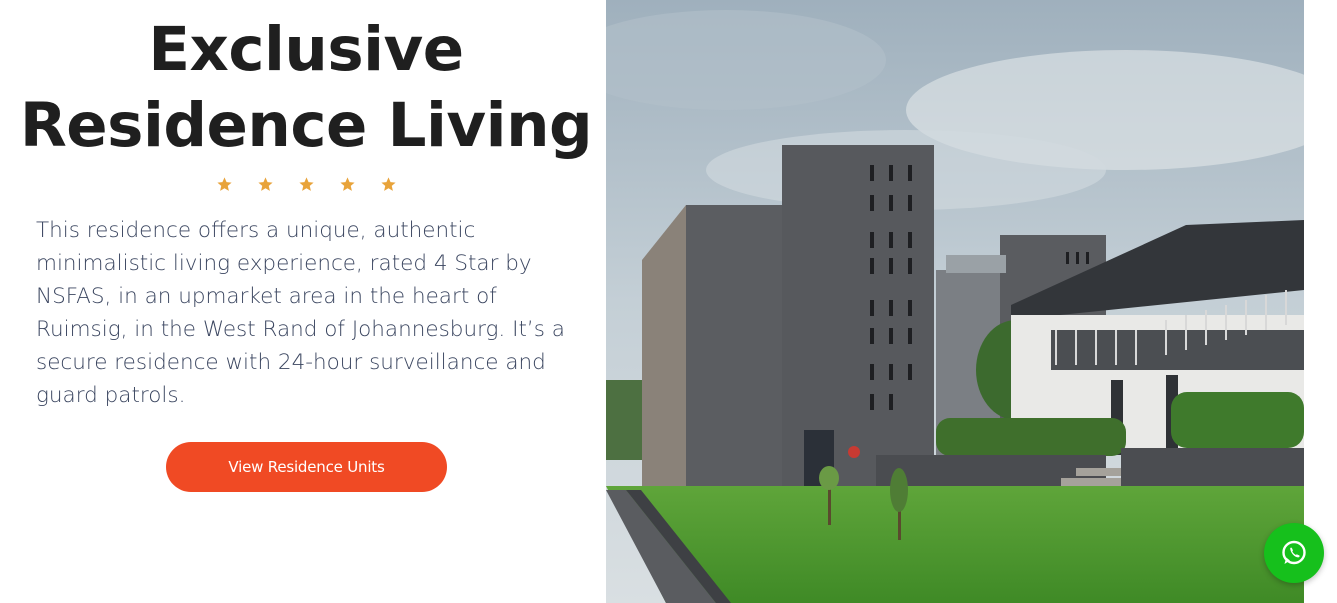  I want to click on whatsapp-chat-button, so click(1294, 553).